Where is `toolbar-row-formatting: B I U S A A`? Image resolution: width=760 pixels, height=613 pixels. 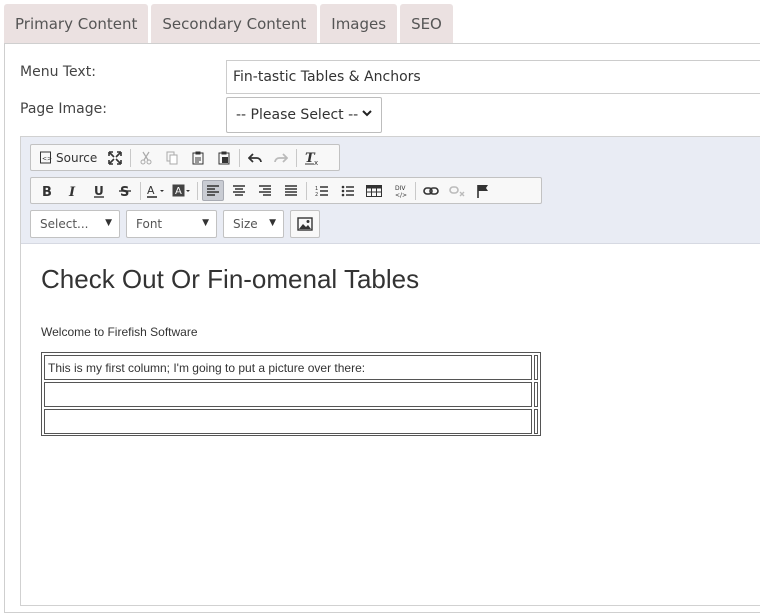
toolbar-row-formatting: B I U S A A is located at coordinates (286, 190).